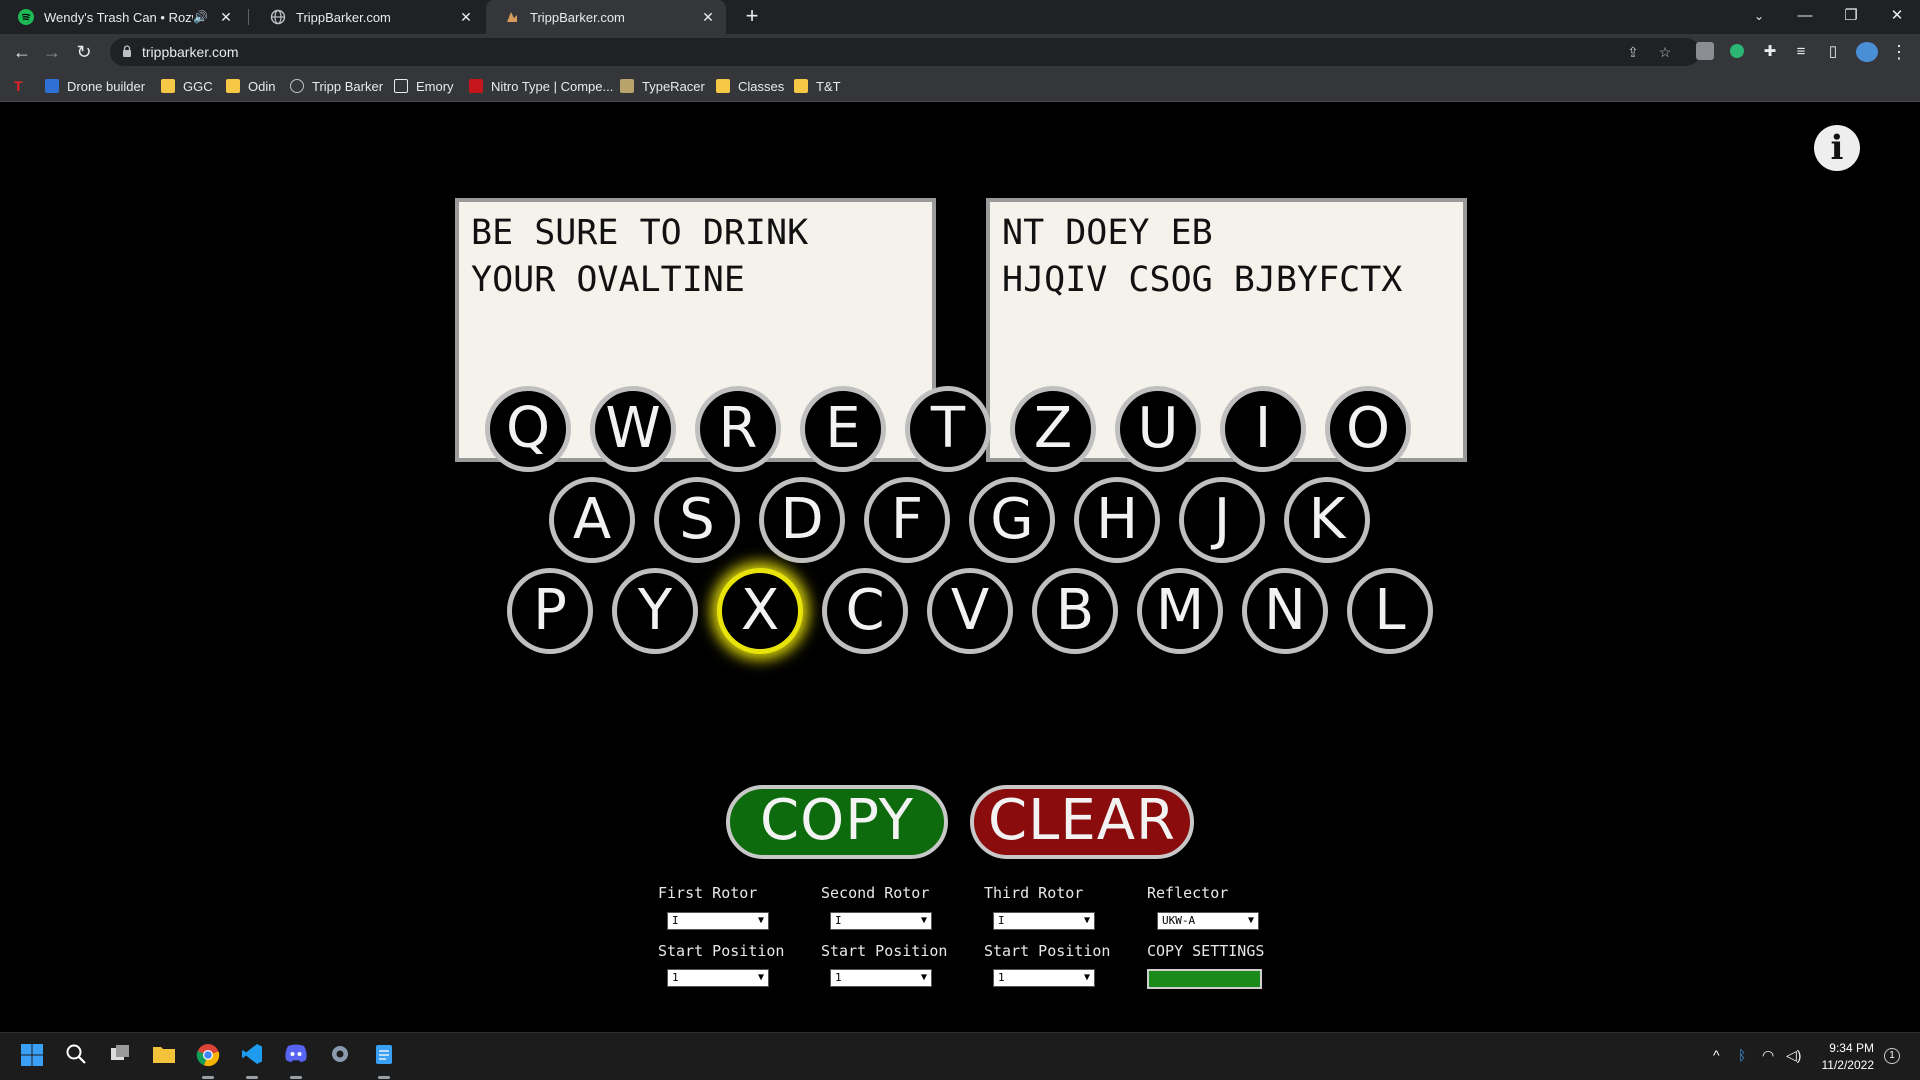  I want to click on lamp-key-s: S, so click(697, 520).